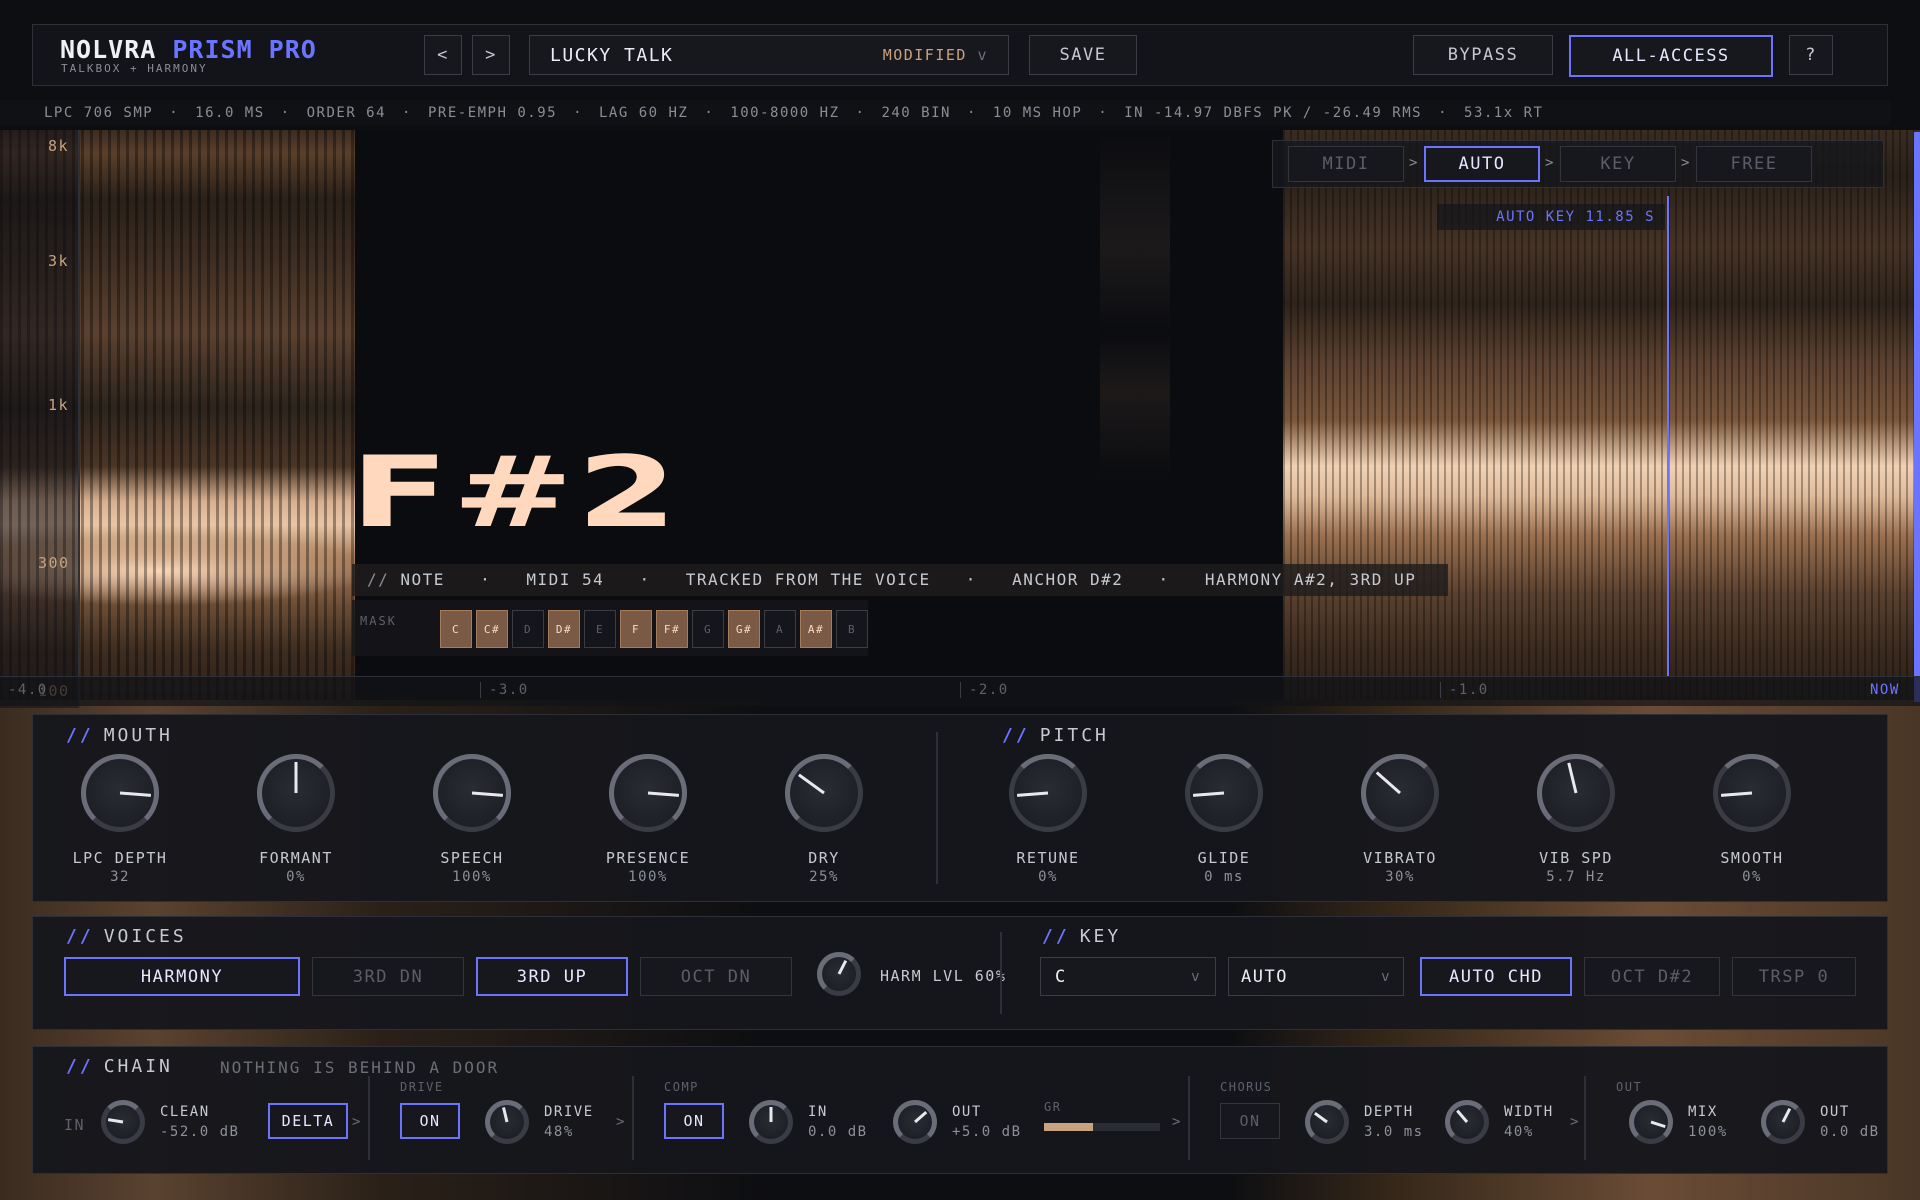  What do you see at coordinates (388, 976) in the screenshot?
I see `third-down-button: 3RD DN` at bounding box center [388, 976].